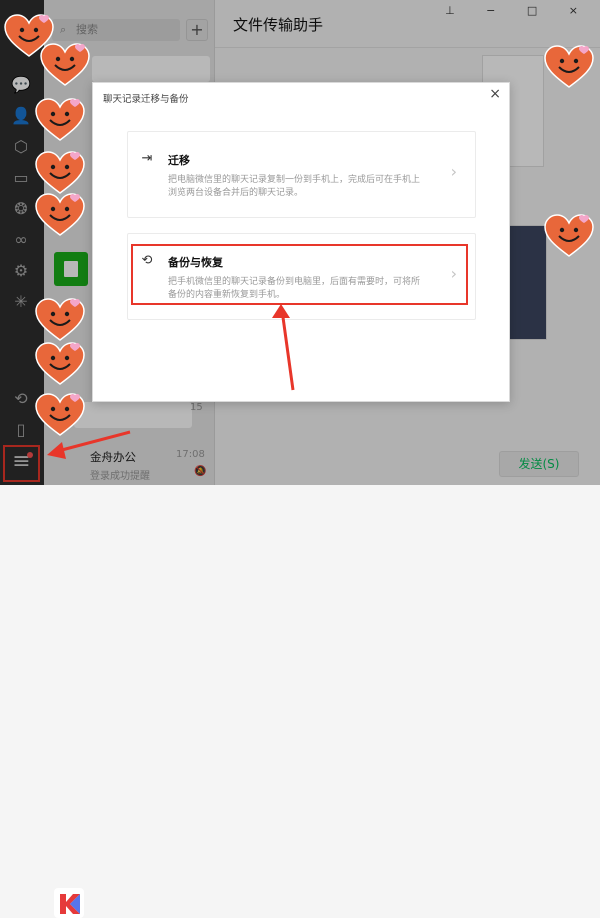 The image size is (600, 918). Describe the element at coordinates (179, 160) in the screenshot. I see `option-title: 迁移` at that location.